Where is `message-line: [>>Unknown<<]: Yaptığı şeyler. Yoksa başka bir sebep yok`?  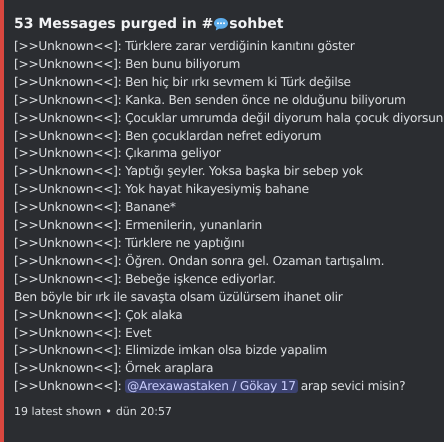 message-line: [>>Unknown<<]: Yaptığı şeyler. Yoksa başka bir sebep yok is located at coordinates (189, 171).